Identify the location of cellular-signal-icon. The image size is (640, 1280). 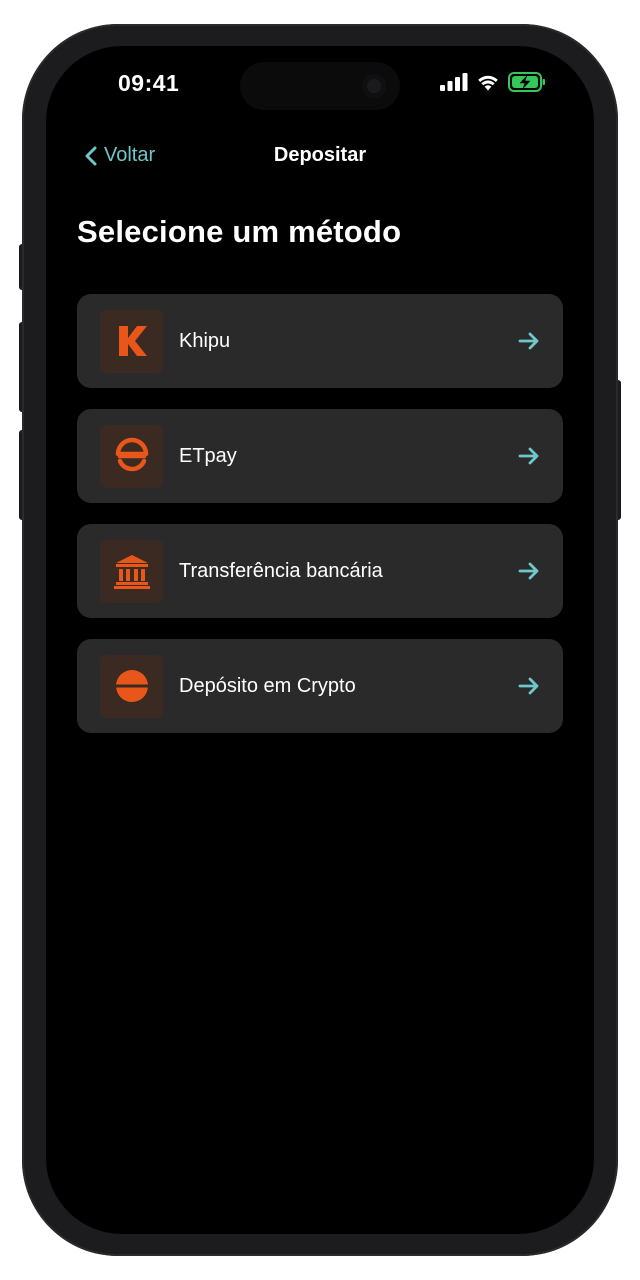
(454, 82).